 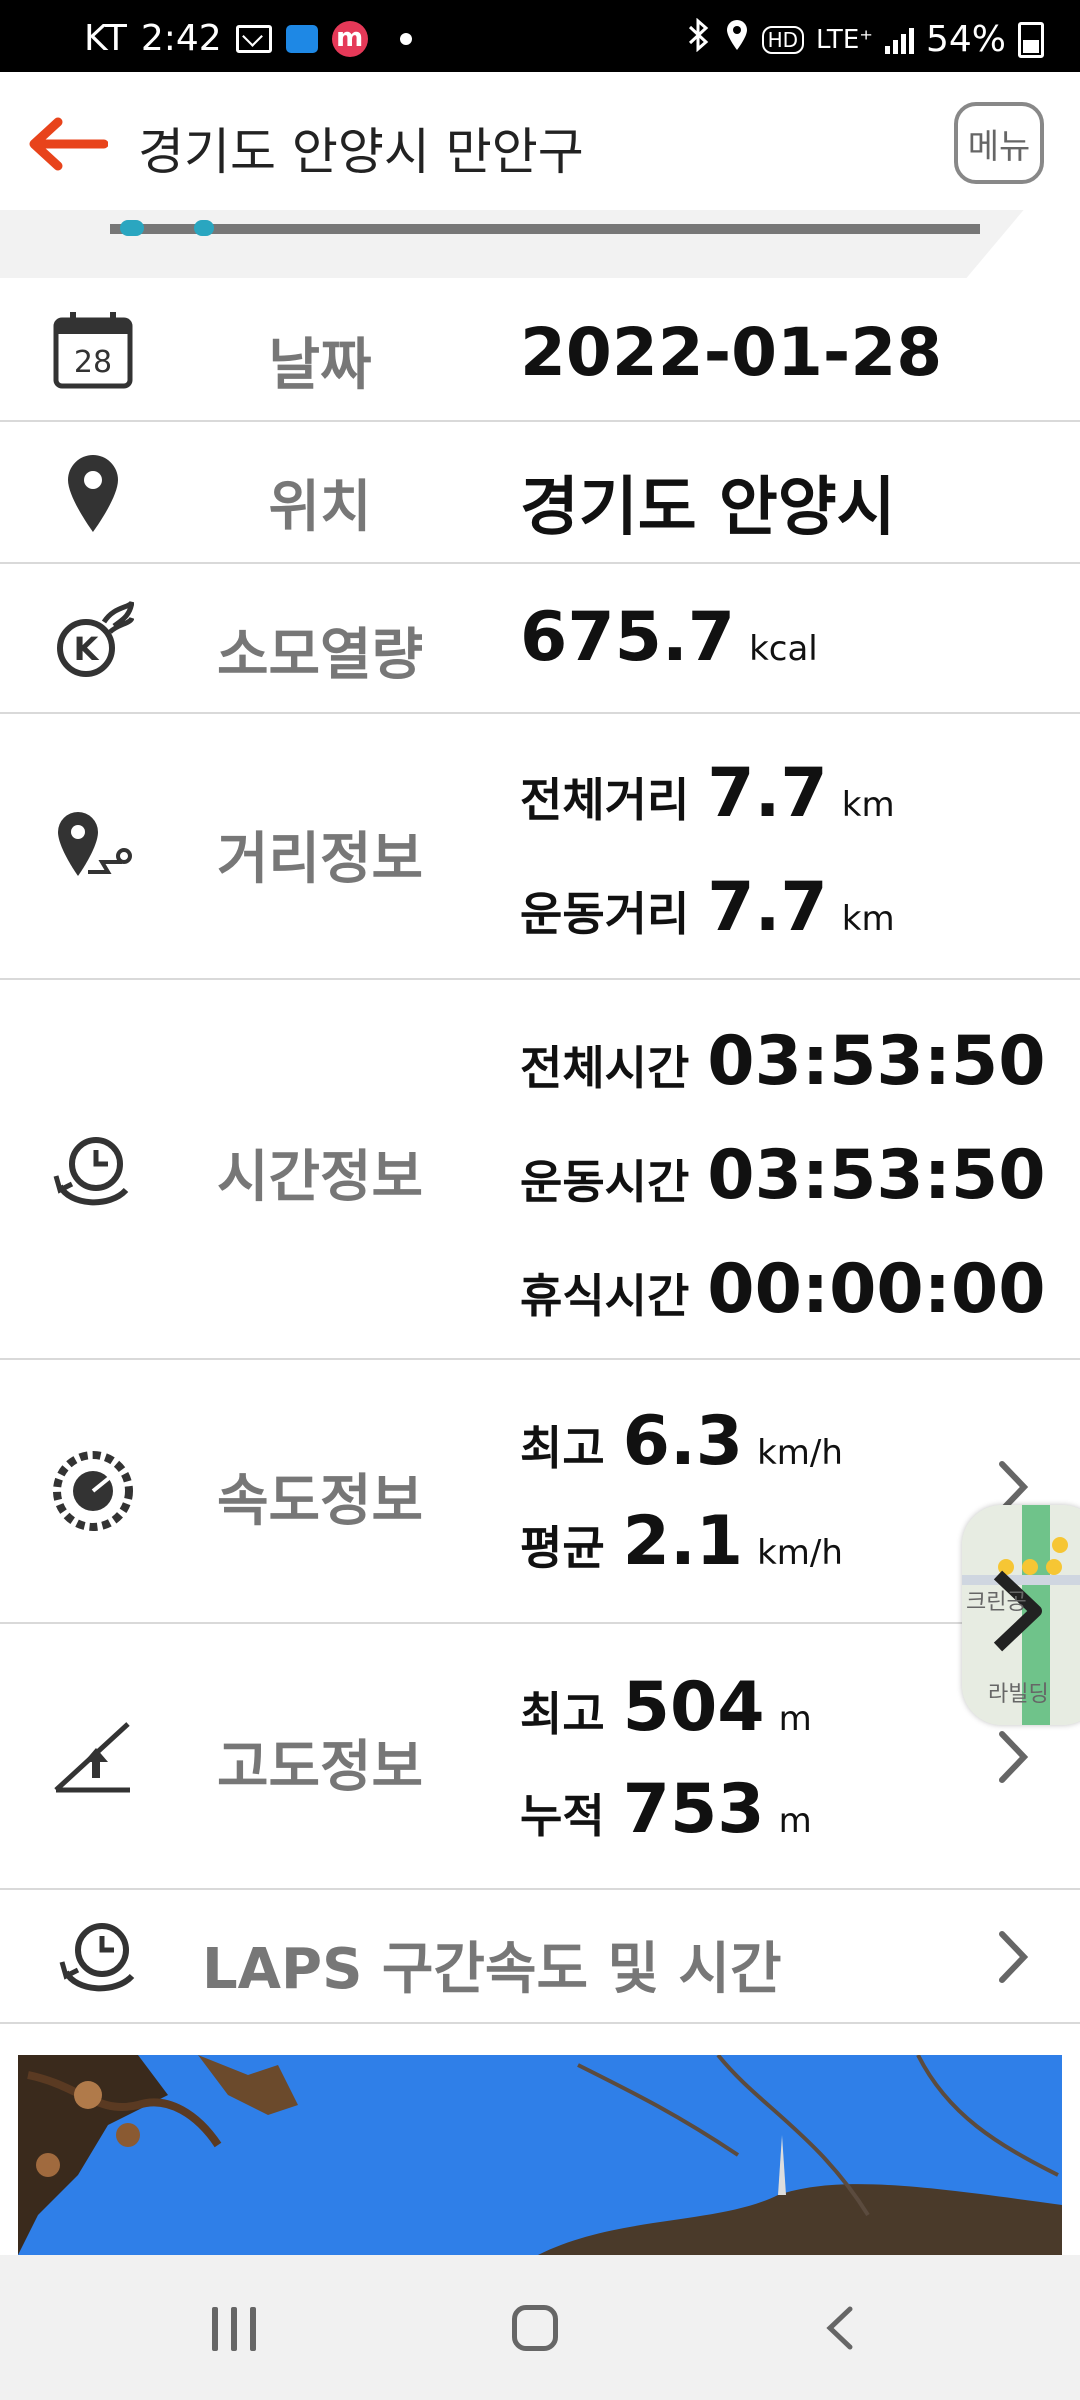 I want to click on battery-percent: 54%, so click(x=965, y=39).